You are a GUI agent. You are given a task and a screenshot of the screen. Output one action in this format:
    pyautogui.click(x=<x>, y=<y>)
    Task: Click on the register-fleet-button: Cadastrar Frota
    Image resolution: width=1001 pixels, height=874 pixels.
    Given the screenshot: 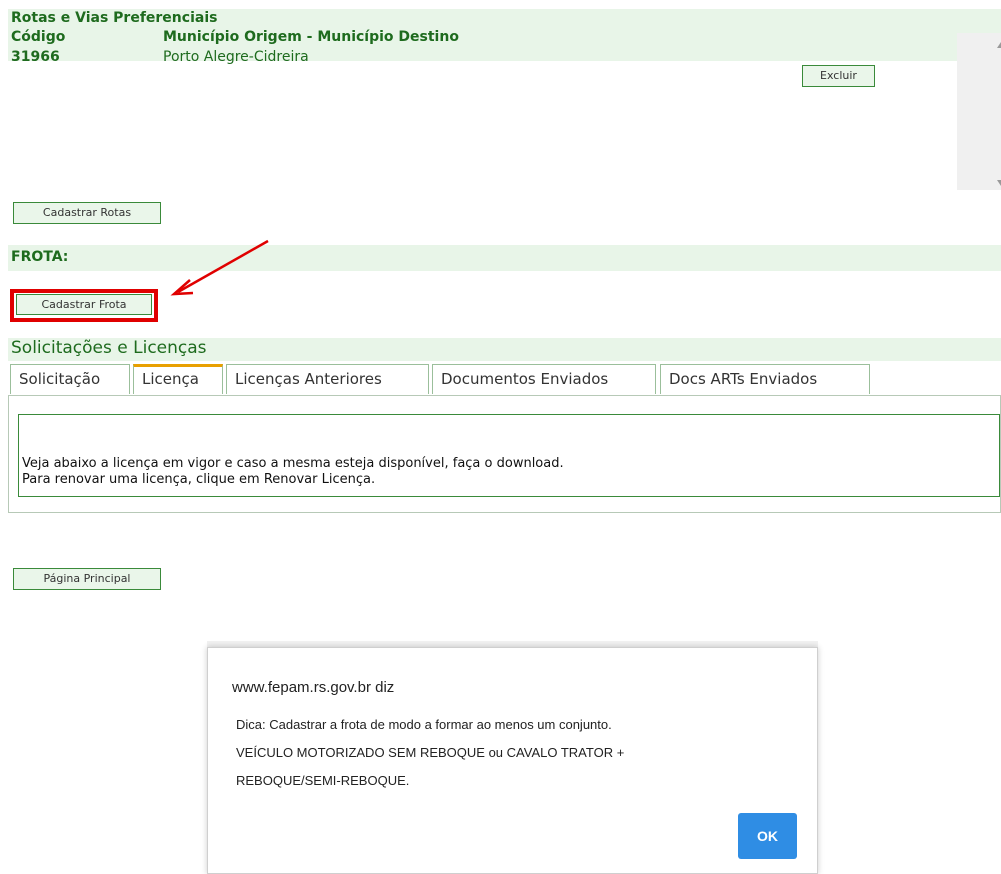 What is the action you would take?
    pyautogui.click(x=84, y=304)
    